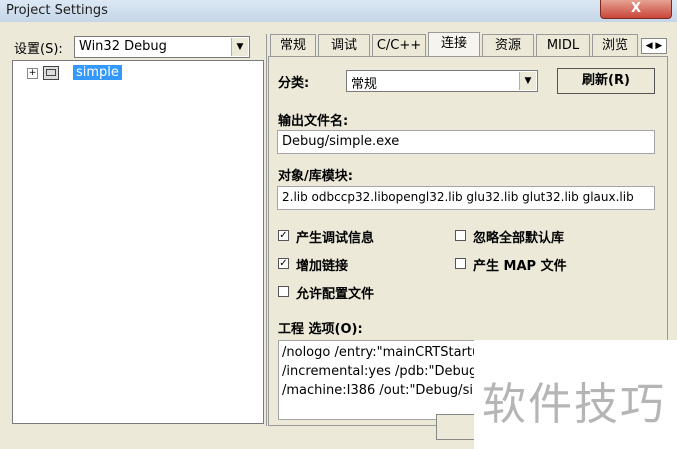 The height and width of the screenshot is (449, 677). Describe the element at coordinates (520, 266) in the screenshot. I see `generate-map-label: 产生 MAP 文件` at that location.